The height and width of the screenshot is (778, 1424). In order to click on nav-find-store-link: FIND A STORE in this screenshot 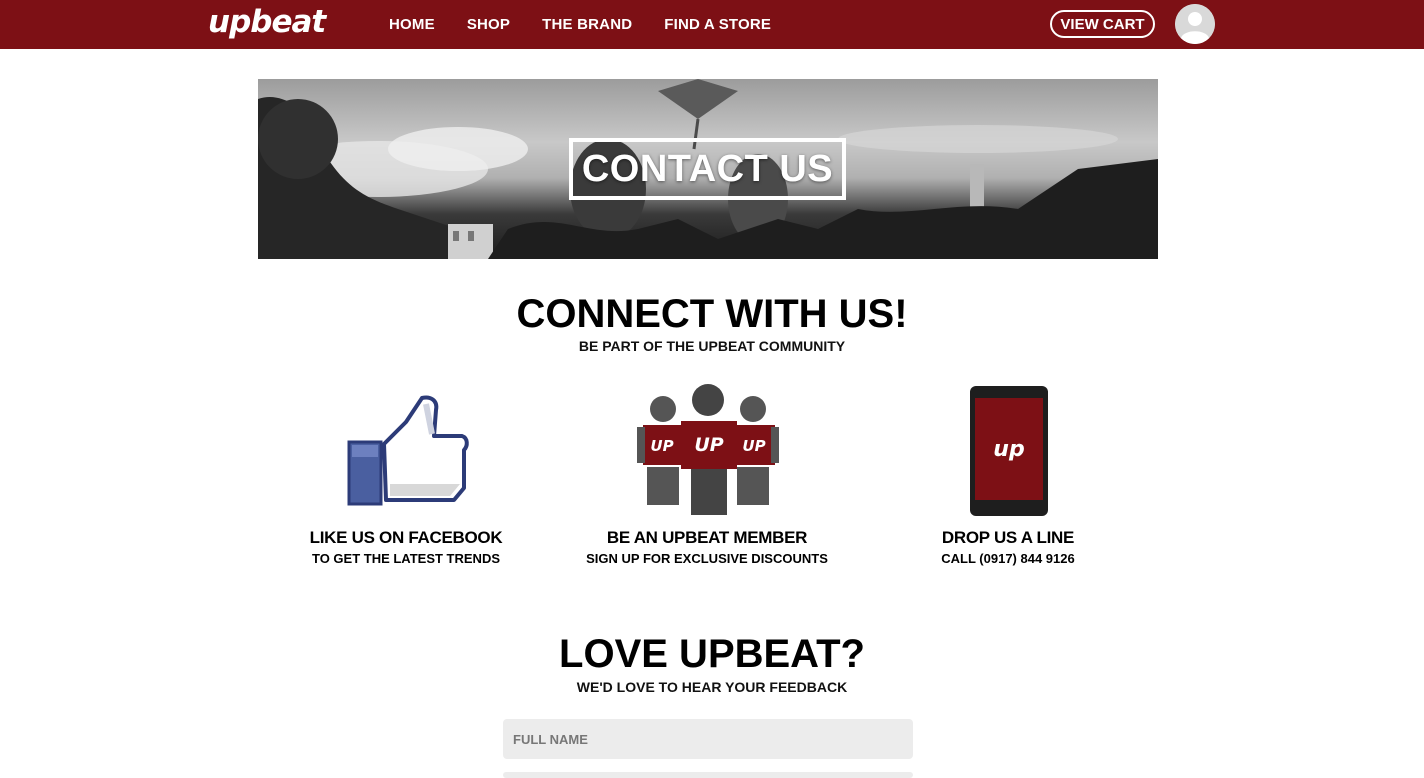, I will do `click(717, 24)`.